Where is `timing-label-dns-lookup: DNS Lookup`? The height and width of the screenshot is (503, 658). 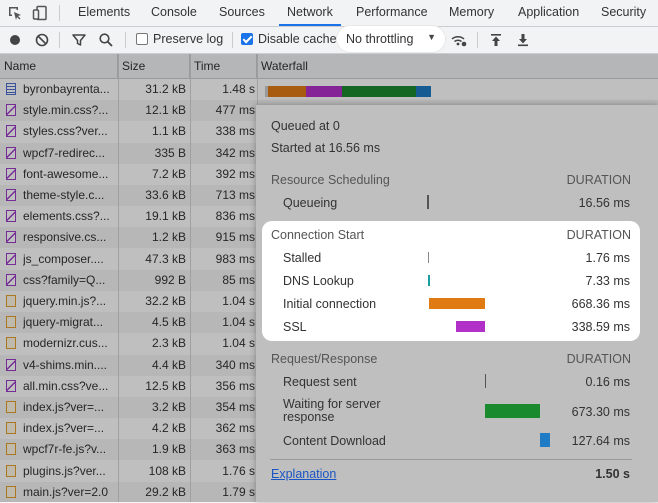 timing-label-dns-lookup: DNS Lookup is located at coordinates (318, 281).